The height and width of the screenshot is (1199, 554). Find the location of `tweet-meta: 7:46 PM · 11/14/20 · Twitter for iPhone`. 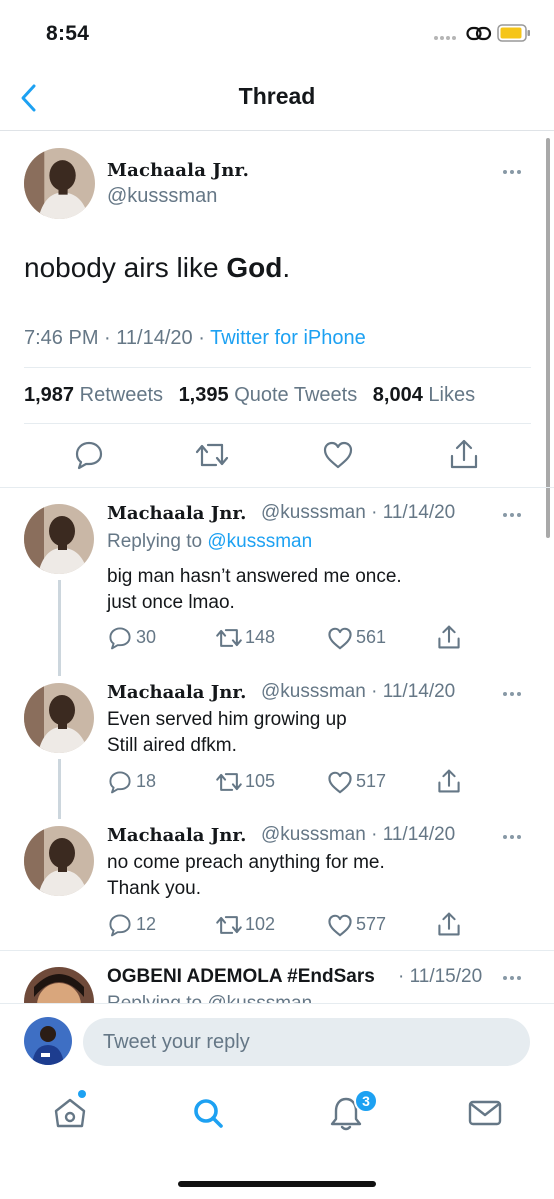

tweet-meta: 7:46 PM · 11/14/20 · Twitter for iPhone is located at coordinates (195, 338).